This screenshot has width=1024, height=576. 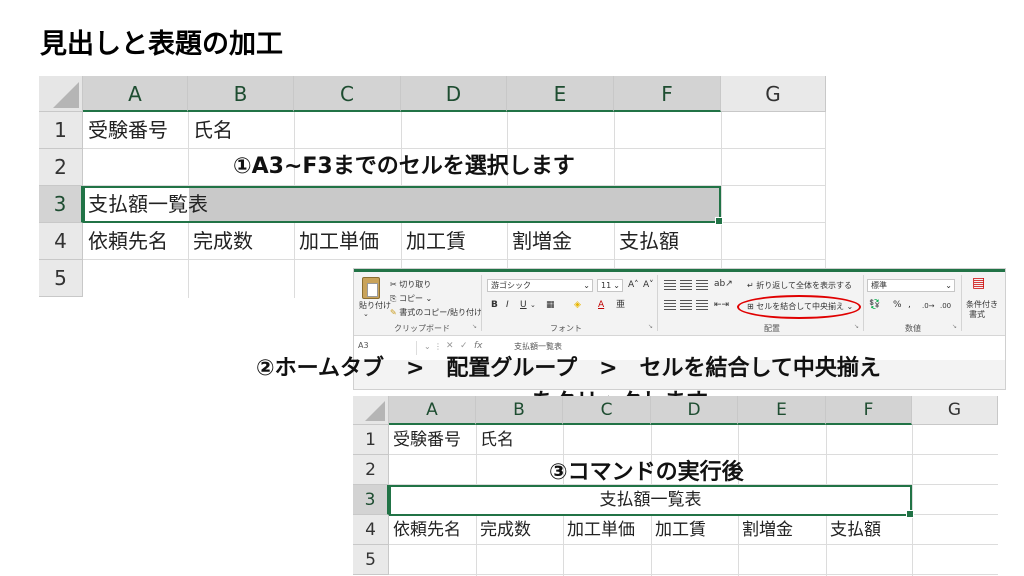 I want to click on paste-icon, so click(x=371, y=288).